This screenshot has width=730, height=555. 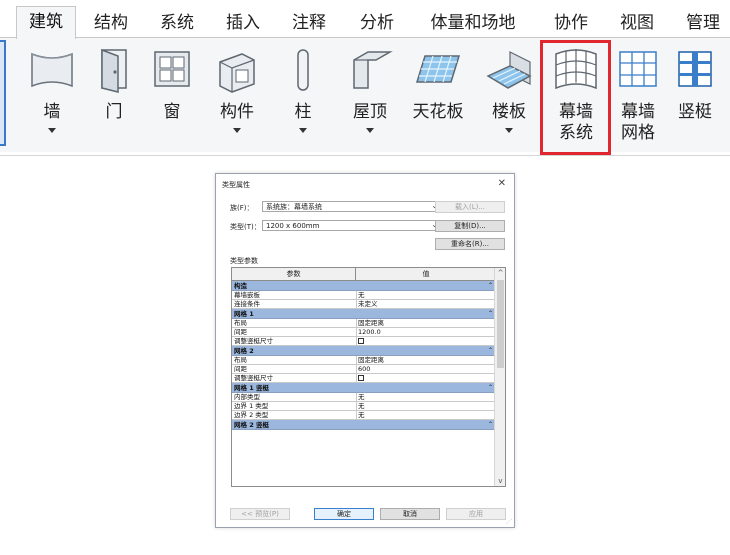 I want to click on tab-massing-site: 体量和场地, so click(x=473, y=23).